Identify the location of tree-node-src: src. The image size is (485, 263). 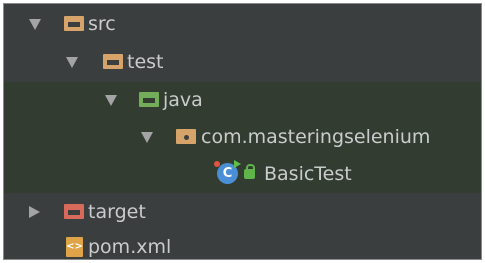
(242, 24).